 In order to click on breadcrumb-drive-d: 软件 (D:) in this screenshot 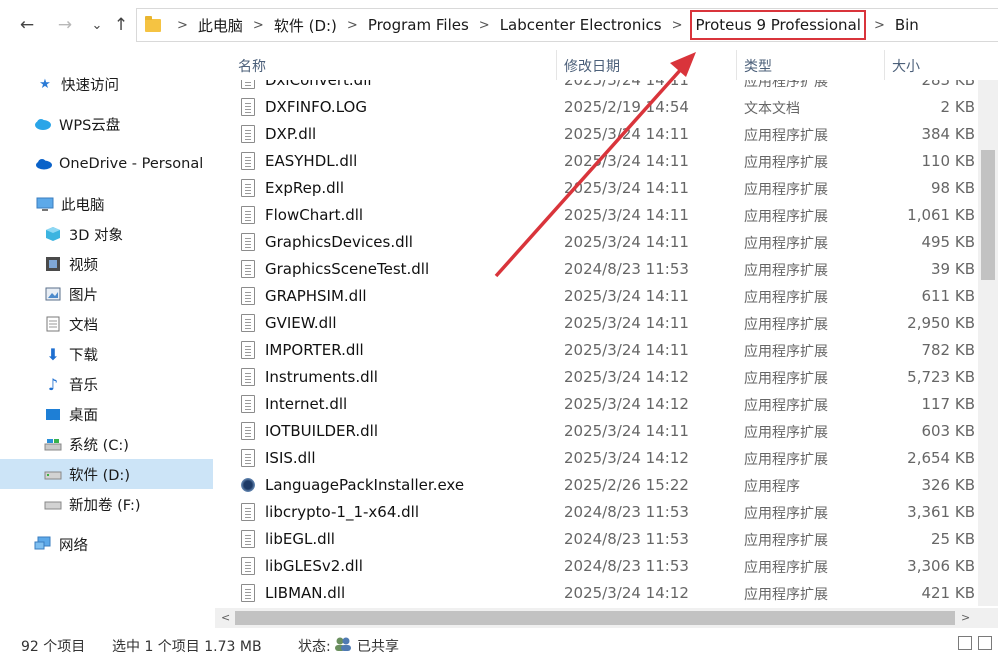, I will do `click(305, 25)`.